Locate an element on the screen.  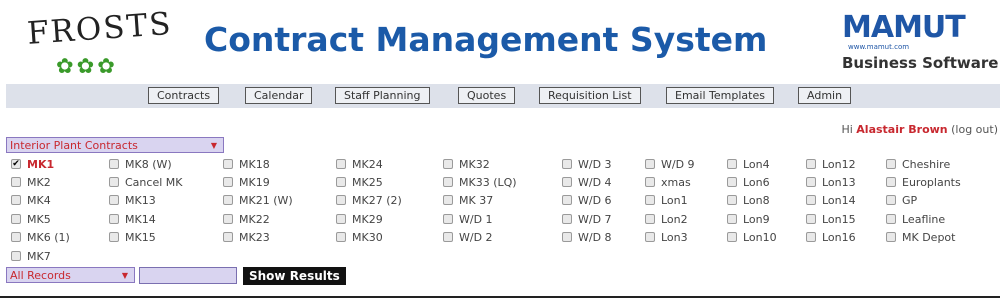
checkbox-label: W/D 2 is located at coordinates (476, 237).